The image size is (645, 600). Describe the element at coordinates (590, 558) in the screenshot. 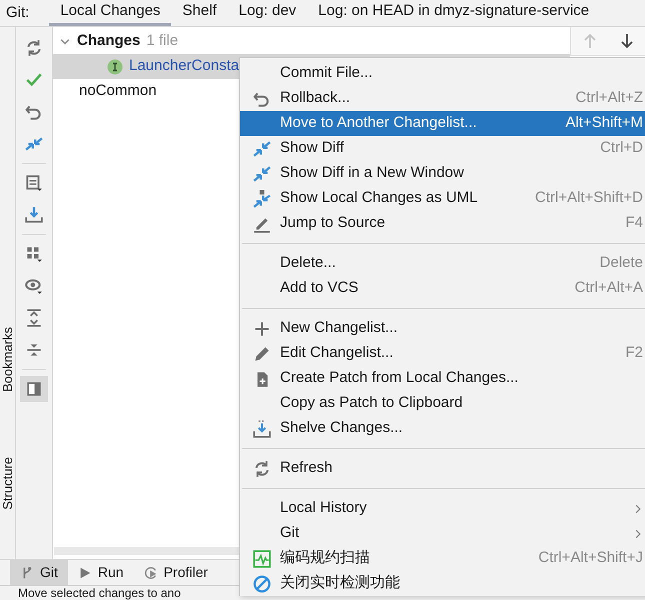

I see `shortcut-text: Ctrl+Alt+Shift+J` at that location.